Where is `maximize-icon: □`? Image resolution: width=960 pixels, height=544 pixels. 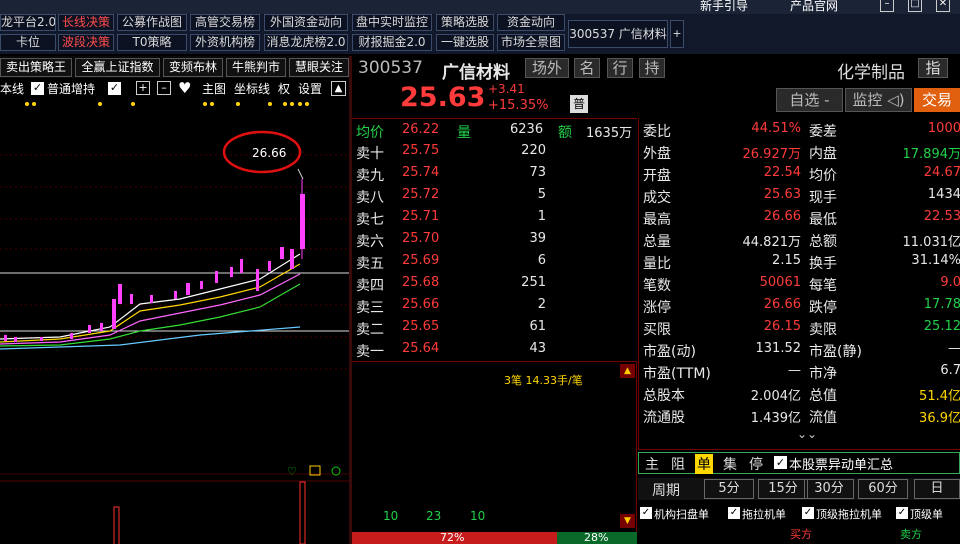
maximize-icon: □ is located at coordinates (915, 6).